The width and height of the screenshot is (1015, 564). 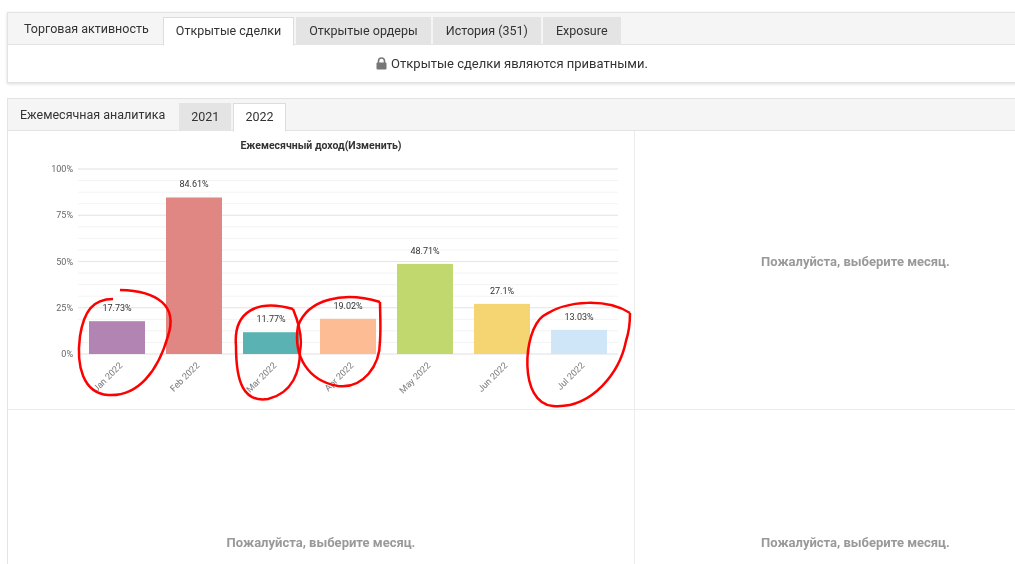 I want to click on y-axis-label: 50%, so click(x=64, y=261).